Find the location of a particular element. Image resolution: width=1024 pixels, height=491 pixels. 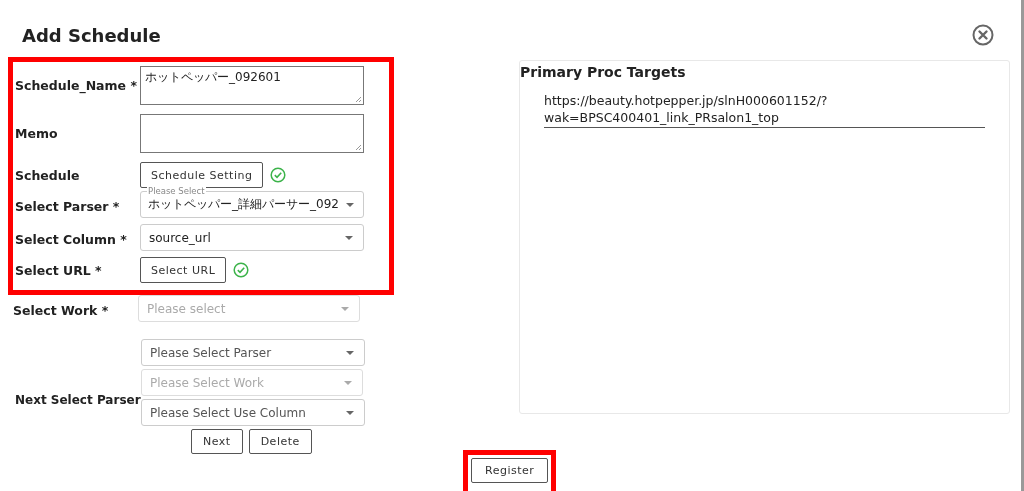

action-button: Schedule Setting is located at coordinates (202, 175).